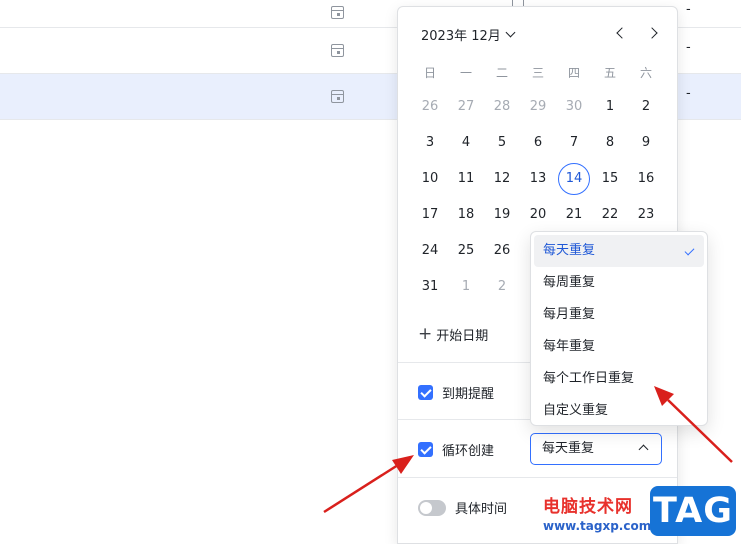 The image size is (741, 544). Describe the element at coordinates (652, 33) in the screenshot. I see `chevron-right-icon` at that location.